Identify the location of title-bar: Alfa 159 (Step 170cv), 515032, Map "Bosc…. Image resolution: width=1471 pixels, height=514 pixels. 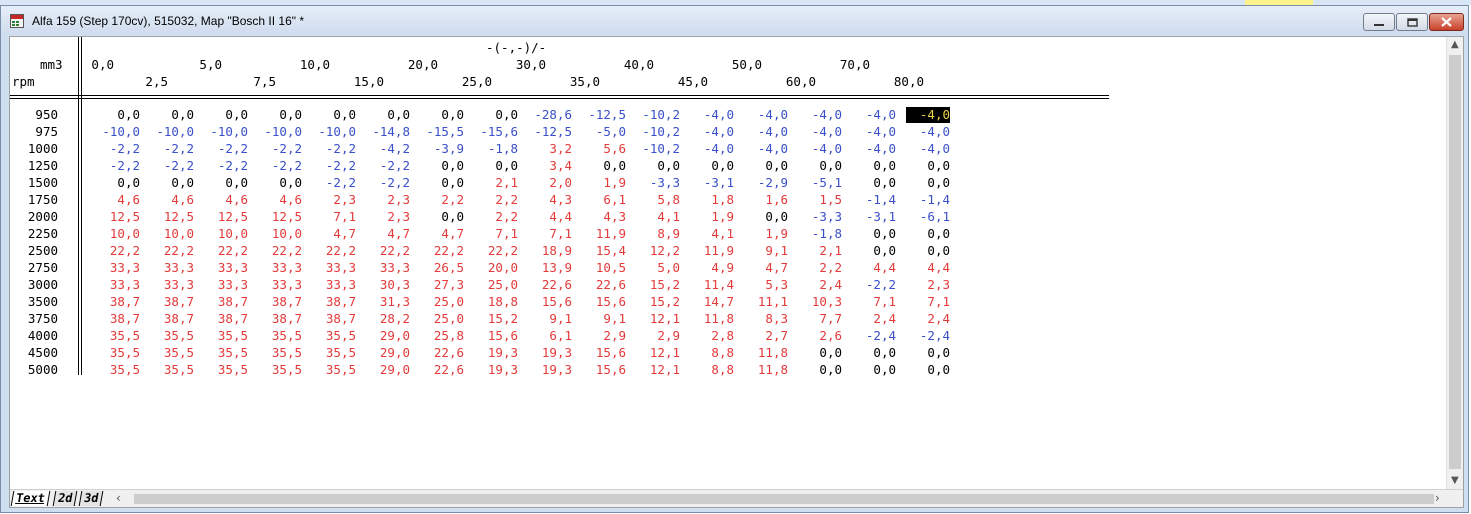
(734, 20).